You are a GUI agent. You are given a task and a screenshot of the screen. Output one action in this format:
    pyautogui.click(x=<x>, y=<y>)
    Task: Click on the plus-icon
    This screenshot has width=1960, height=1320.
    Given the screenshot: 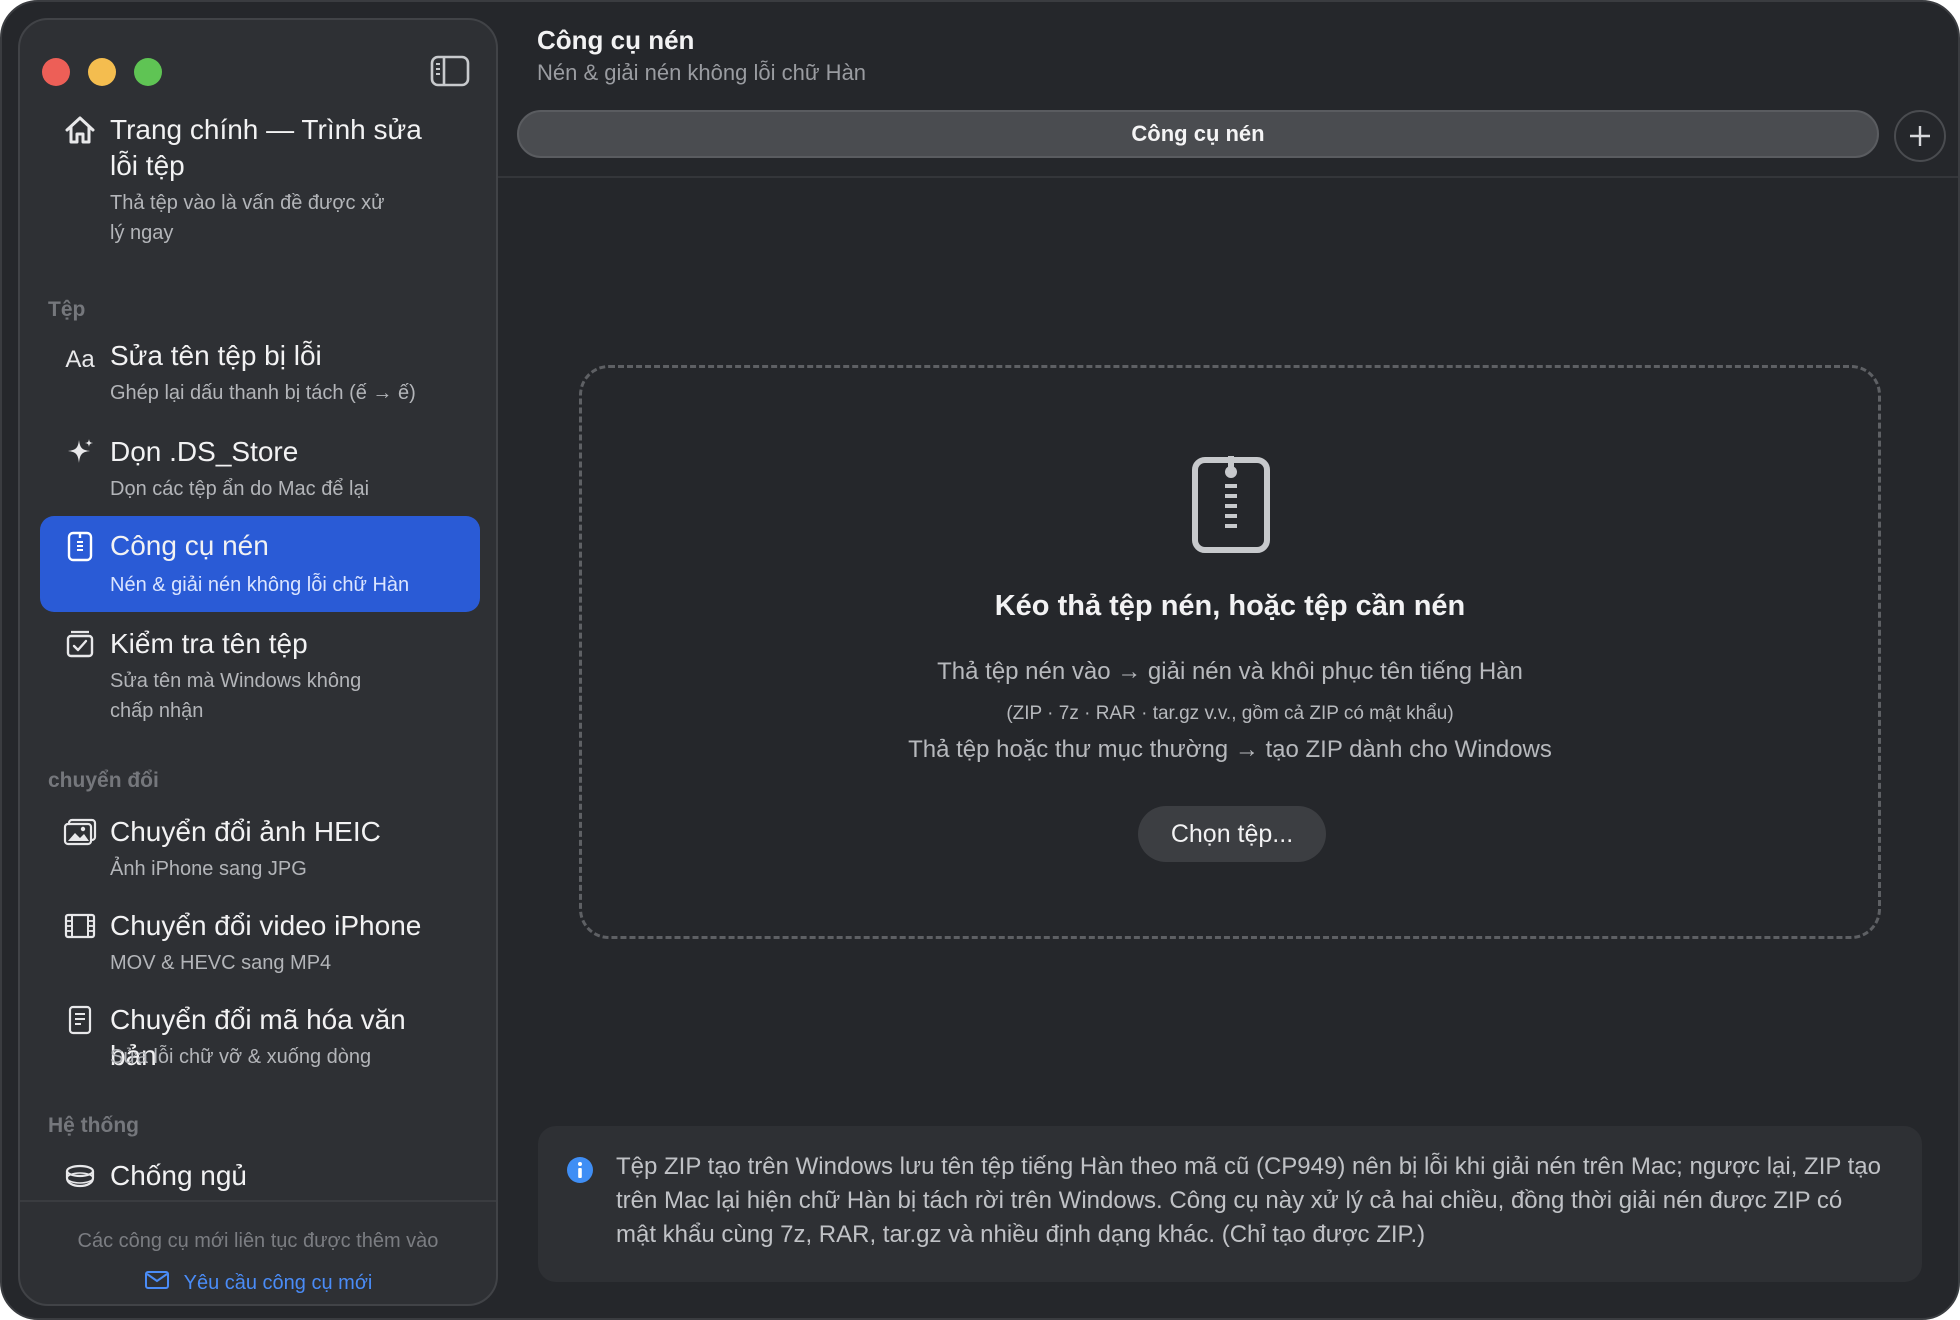 What is the action you would take?
    pyautogui.click(x=1920, y=136)
    